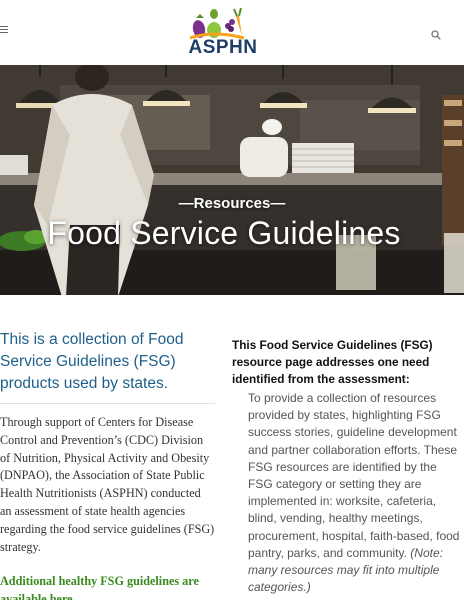  Describe the element at coordinates (223, 47) in the screenshot. I see `logo-text: ASPHN` at that location.